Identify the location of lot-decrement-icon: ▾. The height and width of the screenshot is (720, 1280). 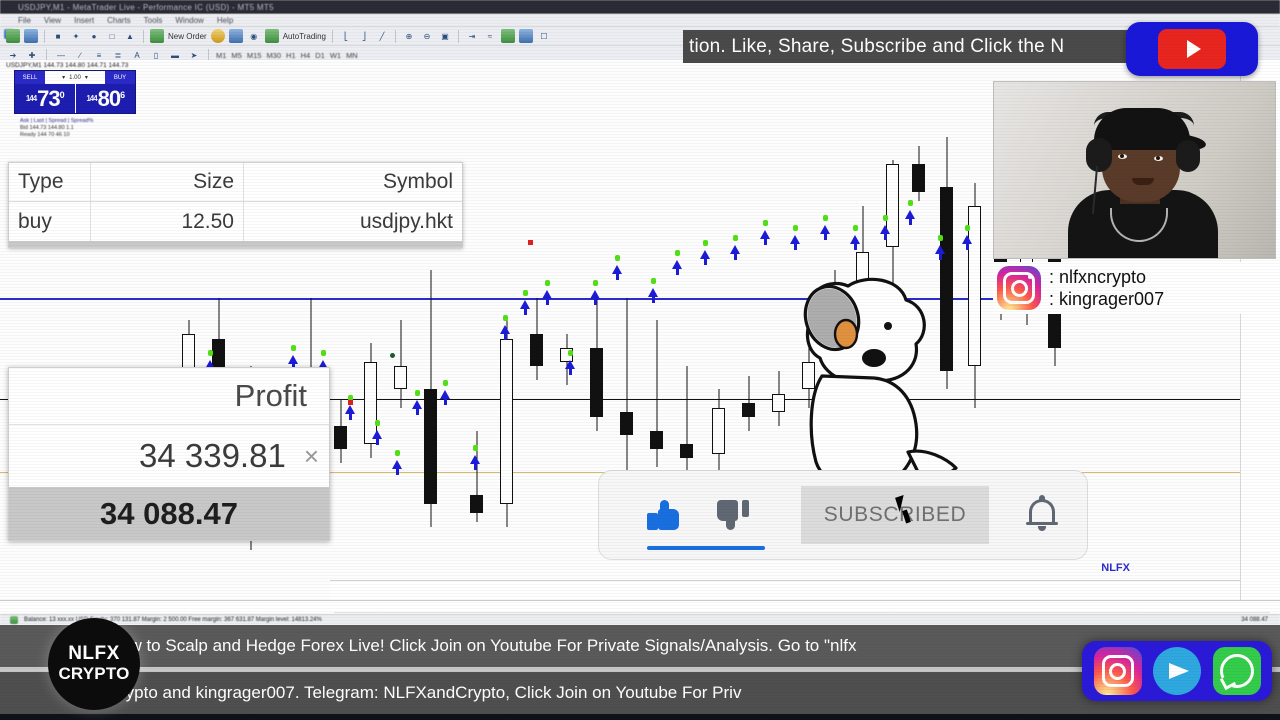
(63, 77).